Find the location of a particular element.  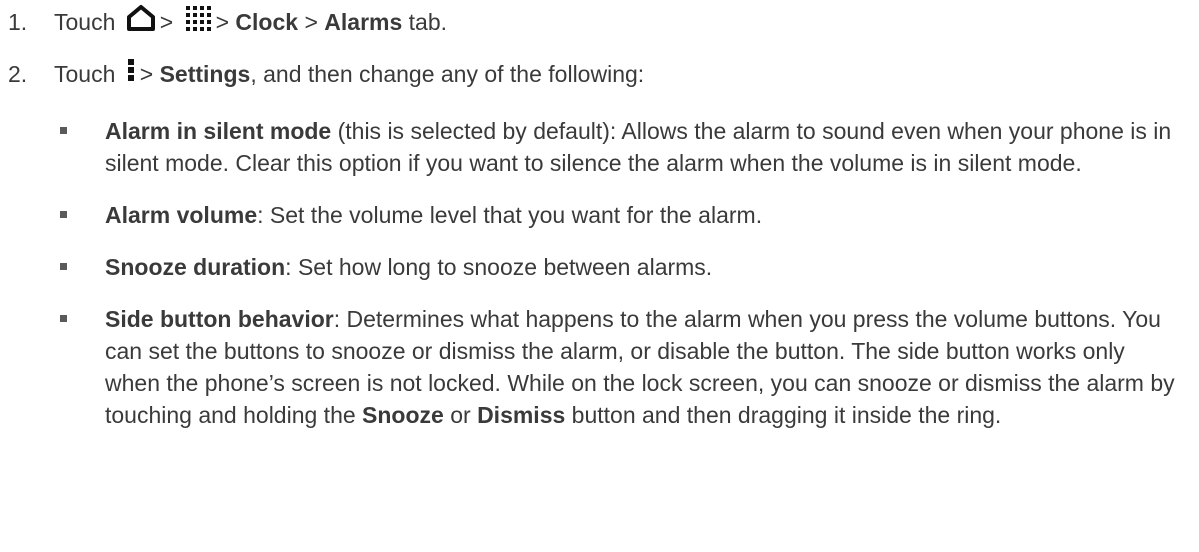

step-text: tab. is located at coordinates (428, 22).